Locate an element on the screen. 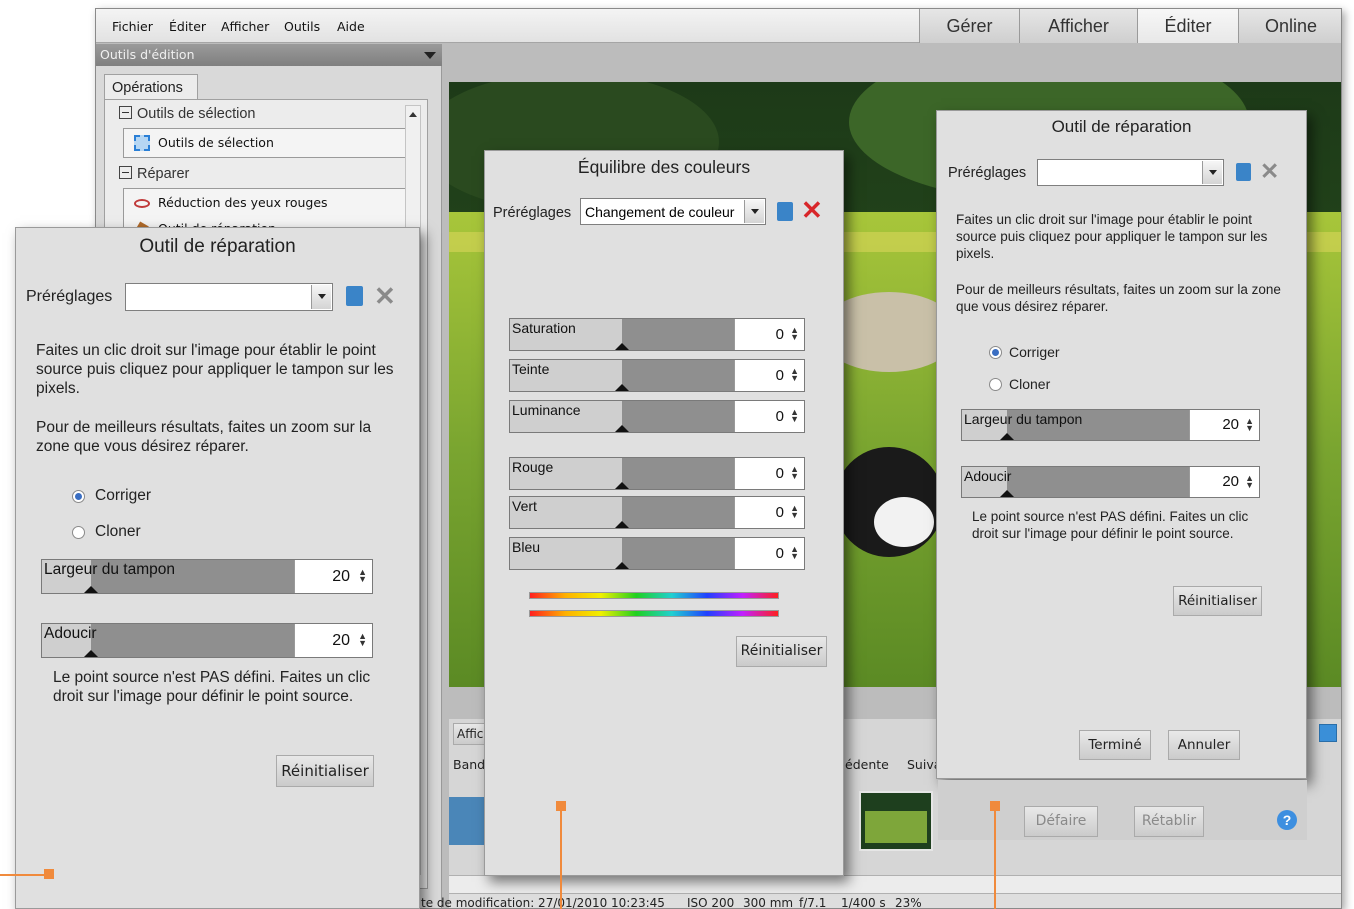  slider-label: Vert is located at coordinates (524, 506).